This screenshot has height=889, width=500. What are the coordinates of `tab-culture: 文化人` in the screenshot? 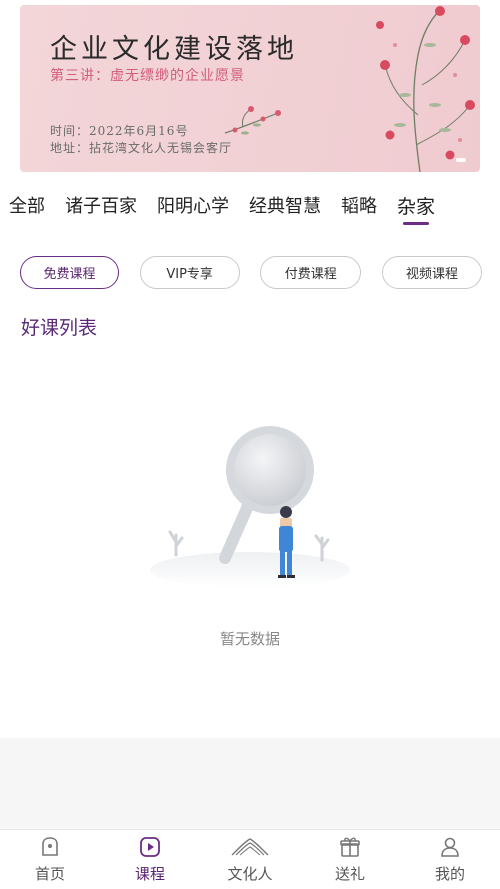 It's located at (250, 859).